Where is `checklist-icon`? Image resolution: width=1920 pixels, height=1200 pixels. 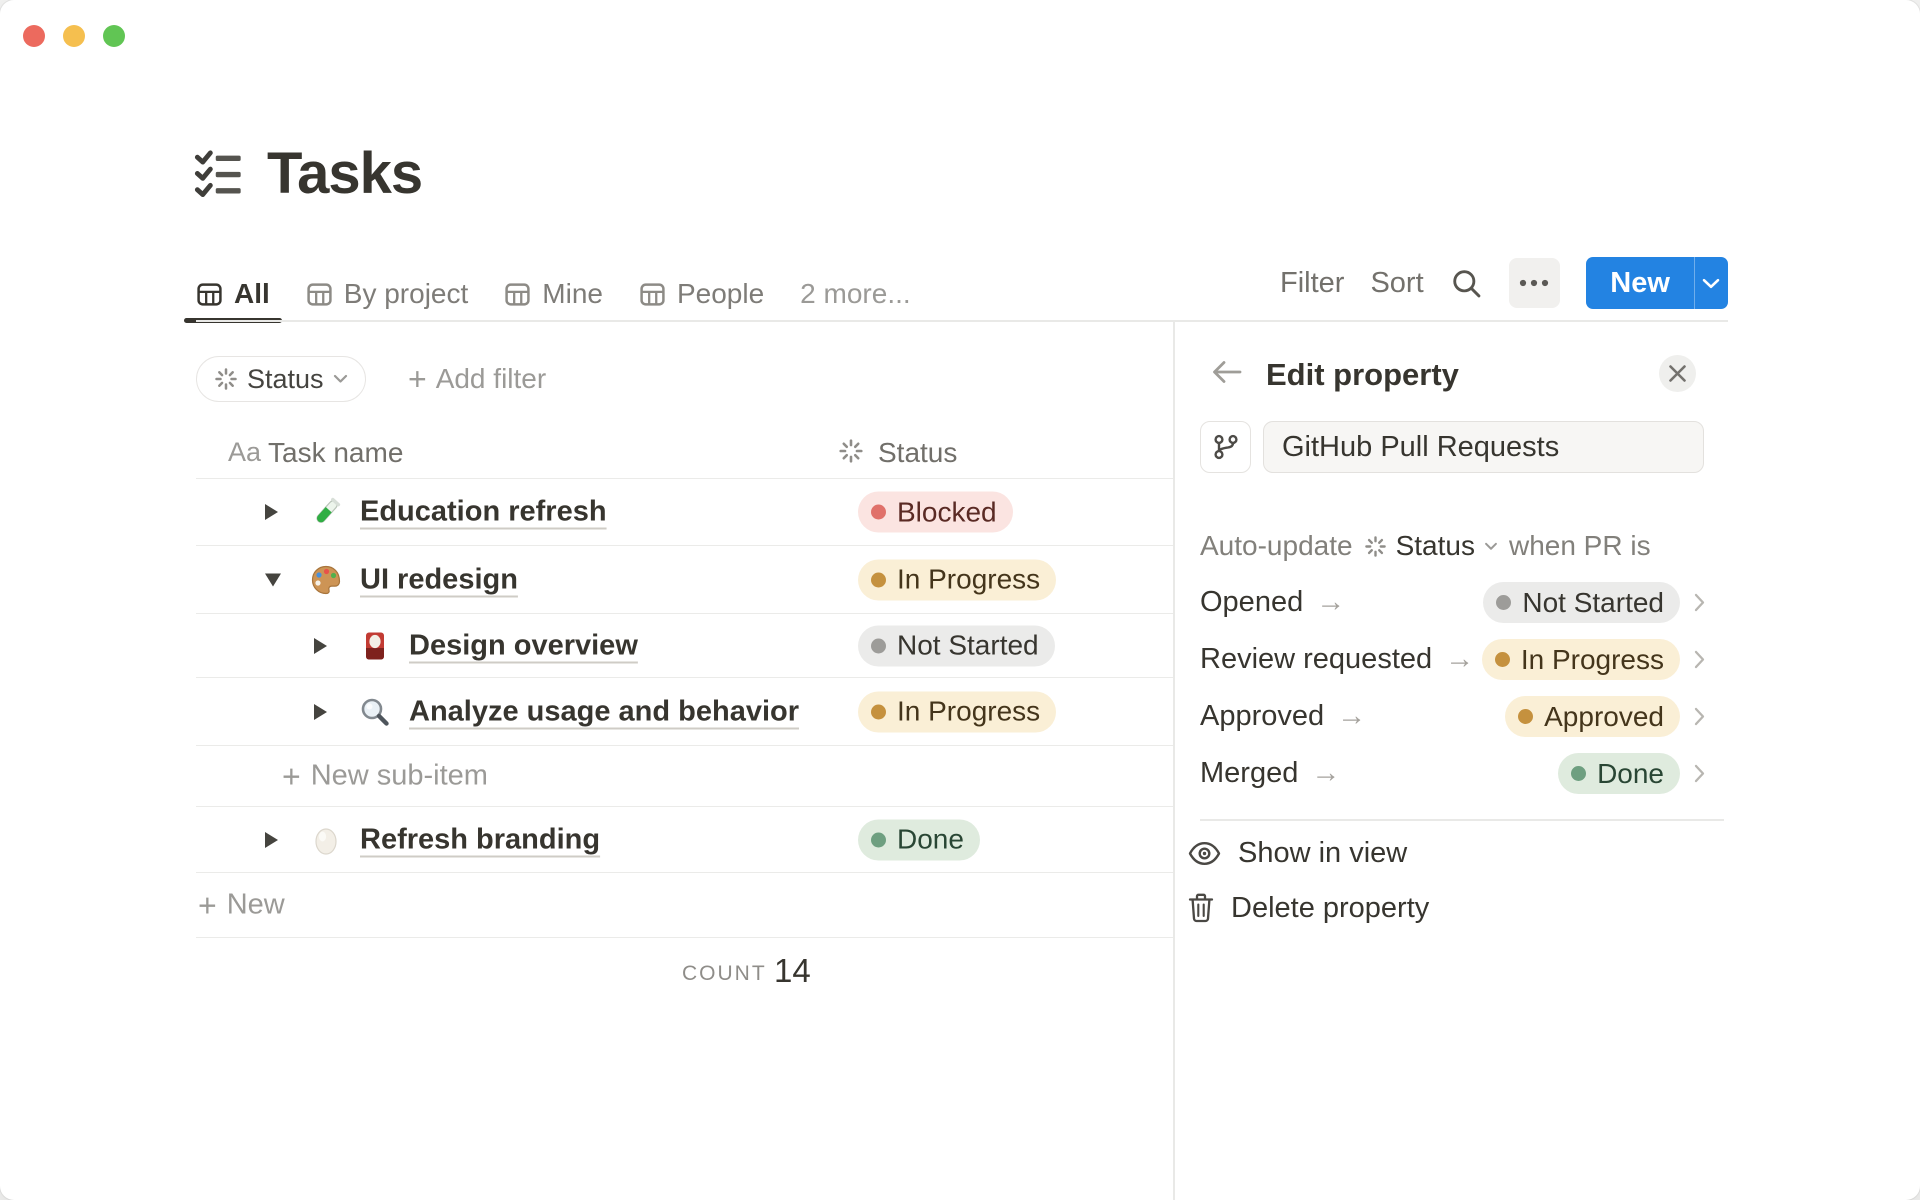 checklist-icon is located at coordinates (219, 174).